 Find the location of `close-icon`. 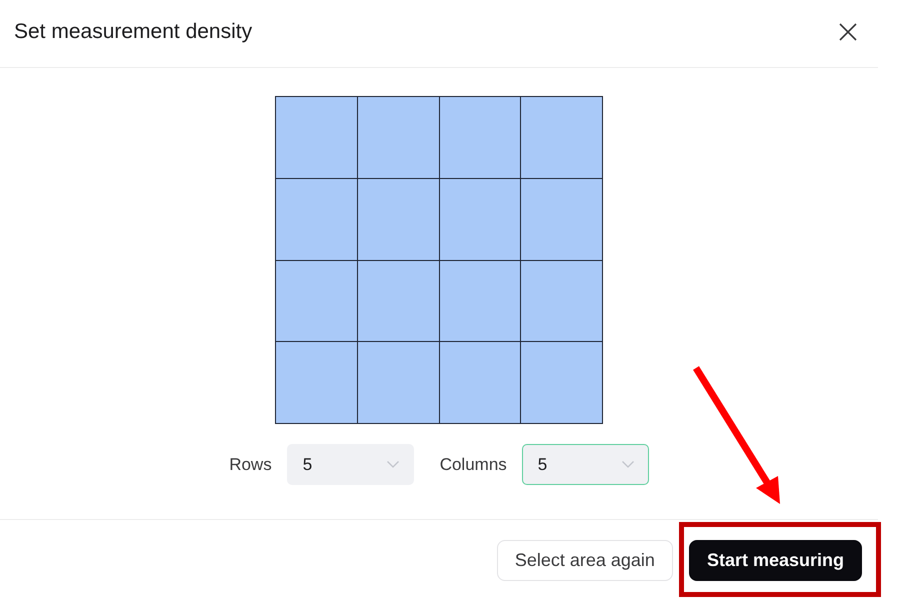

close-icon is located at coordinates (848, 31).